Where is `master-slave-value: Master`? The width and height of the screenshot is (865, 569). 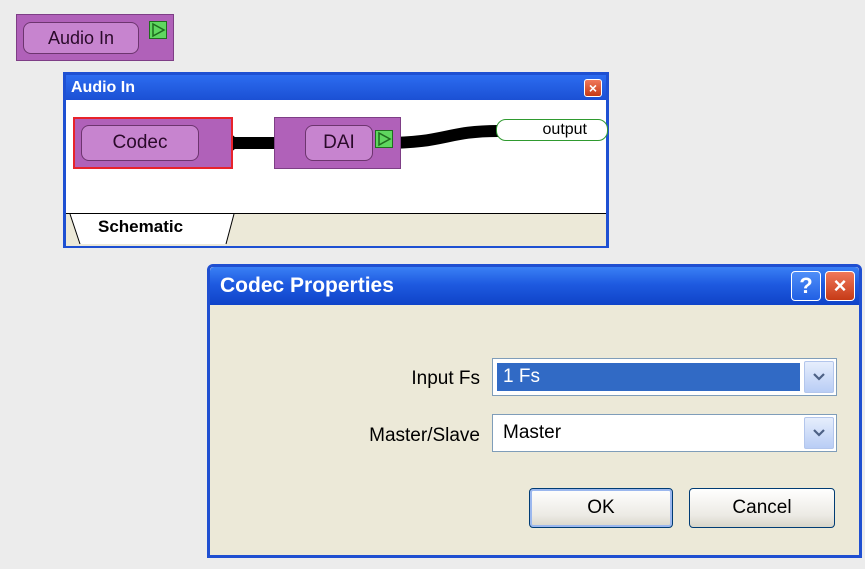
master-slave-value: Master is located at coordinates (532, 432).